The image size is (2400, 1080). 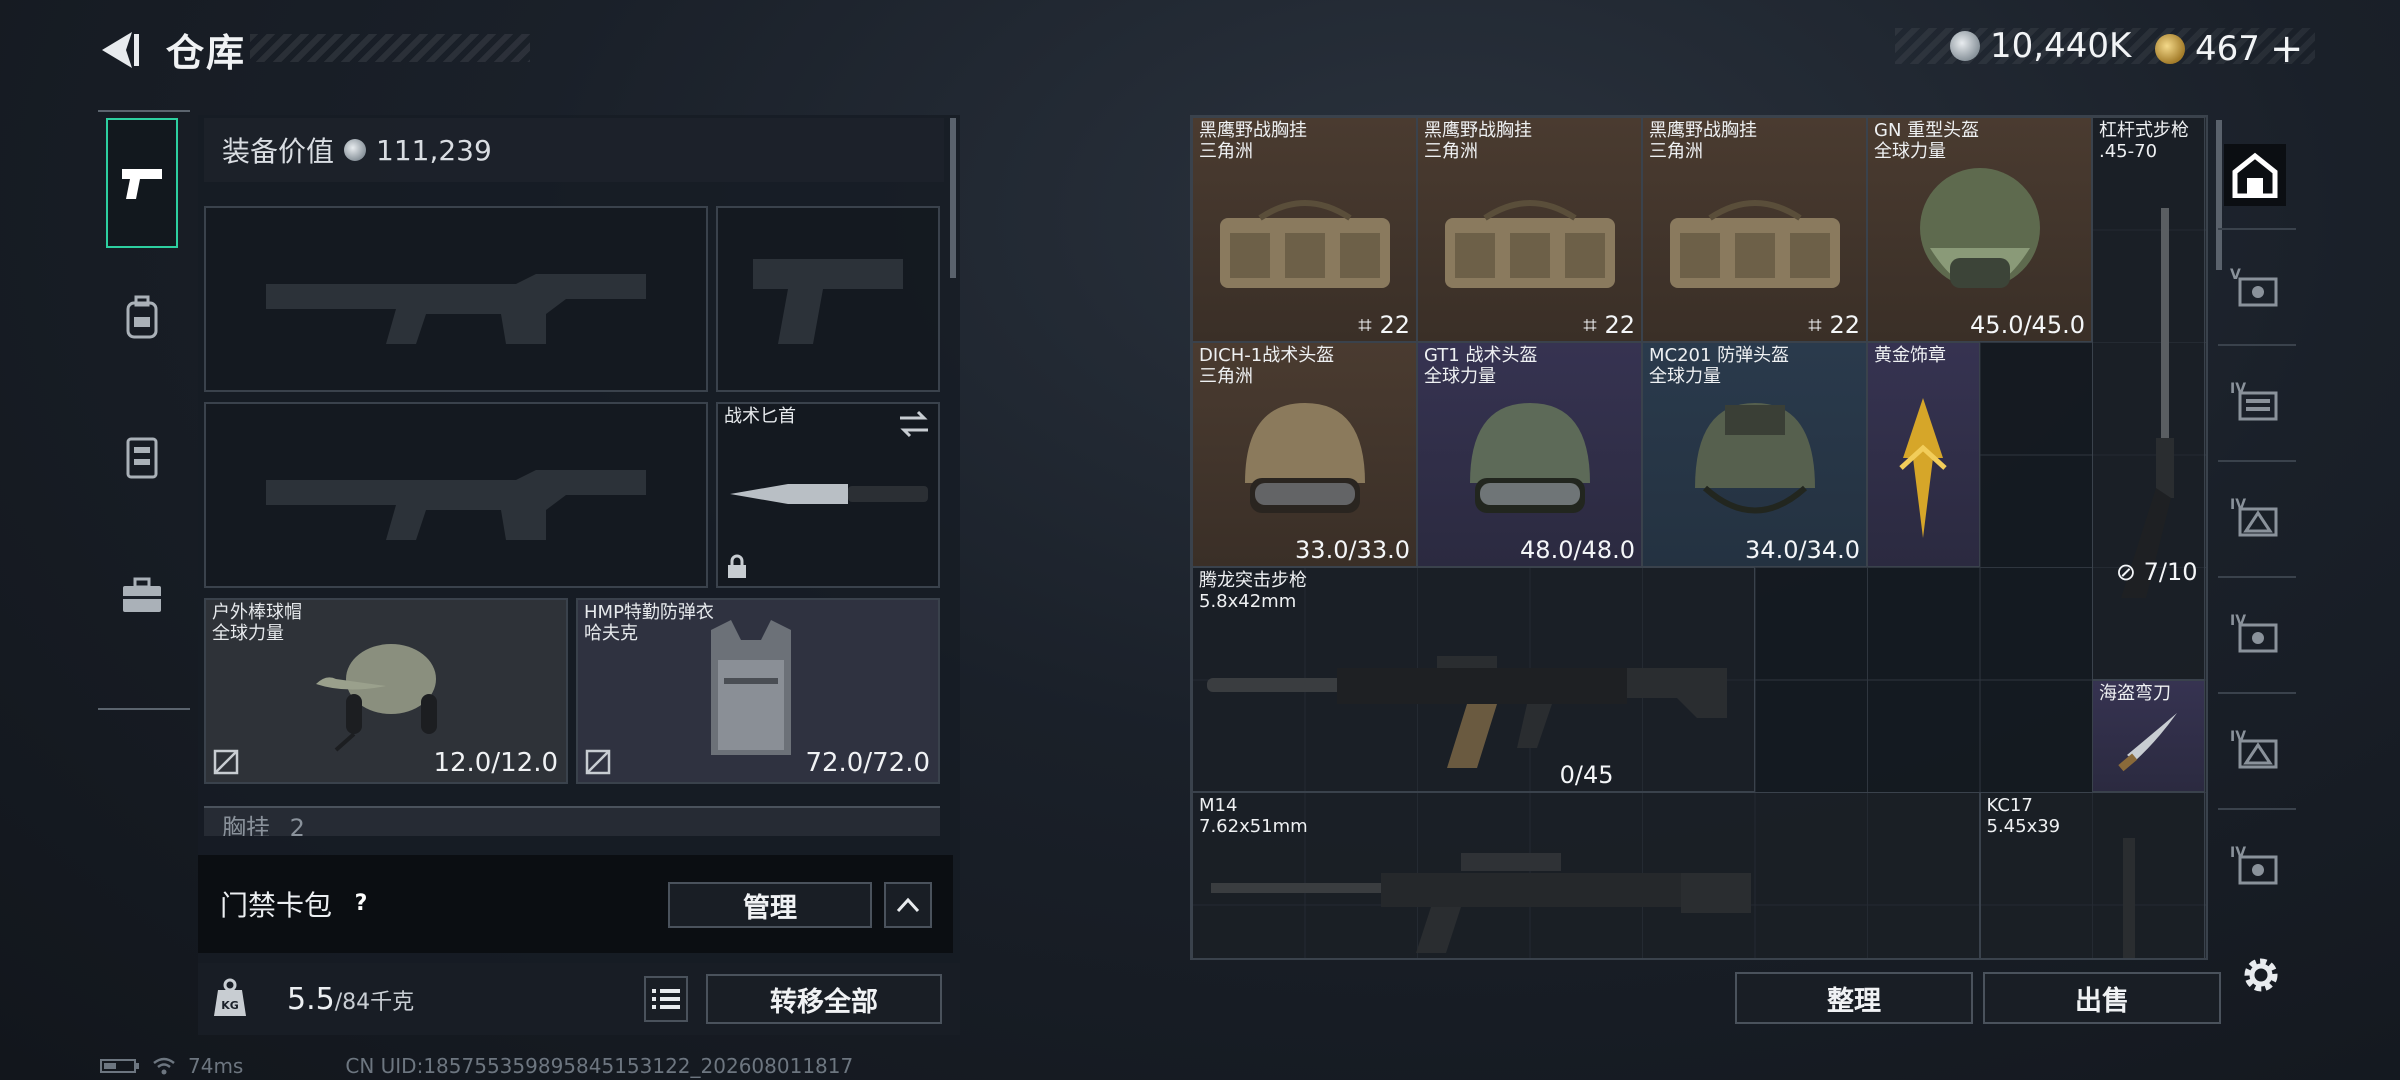 I want to click on item-title: 黑鹰野战胸挂, so click(x=1253, y=130).